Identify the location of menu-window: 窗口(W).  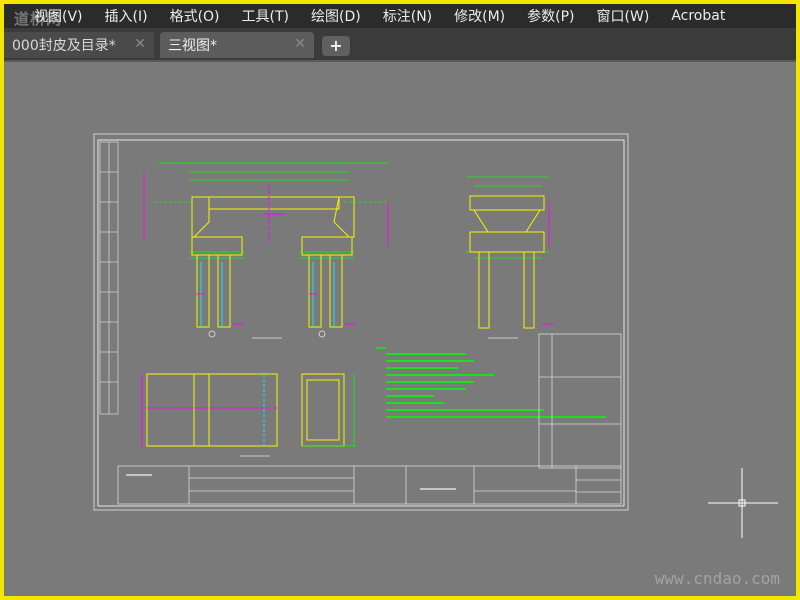
(623, 16).